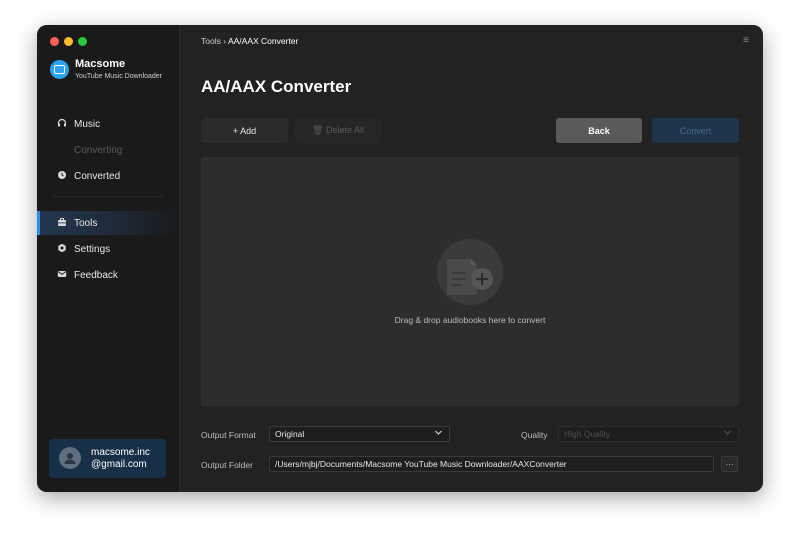 Image resolution: width=800 pixels, height=540 pixels. What do you see at coordinates (227, 465) in the screenshot?
I see `output-folder-label: Output Folder` at bounding box center [227, 465].